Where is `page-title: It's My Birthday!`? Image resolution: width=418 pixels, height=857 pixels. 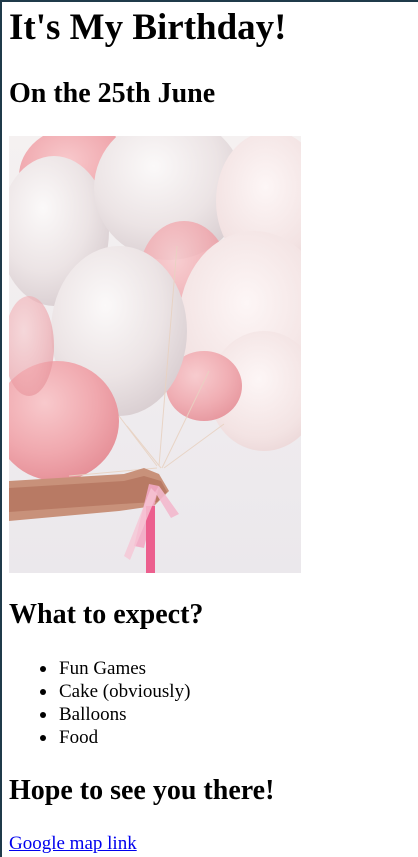
page-title: It's My Birthday! is located at coordinates (148, 27).